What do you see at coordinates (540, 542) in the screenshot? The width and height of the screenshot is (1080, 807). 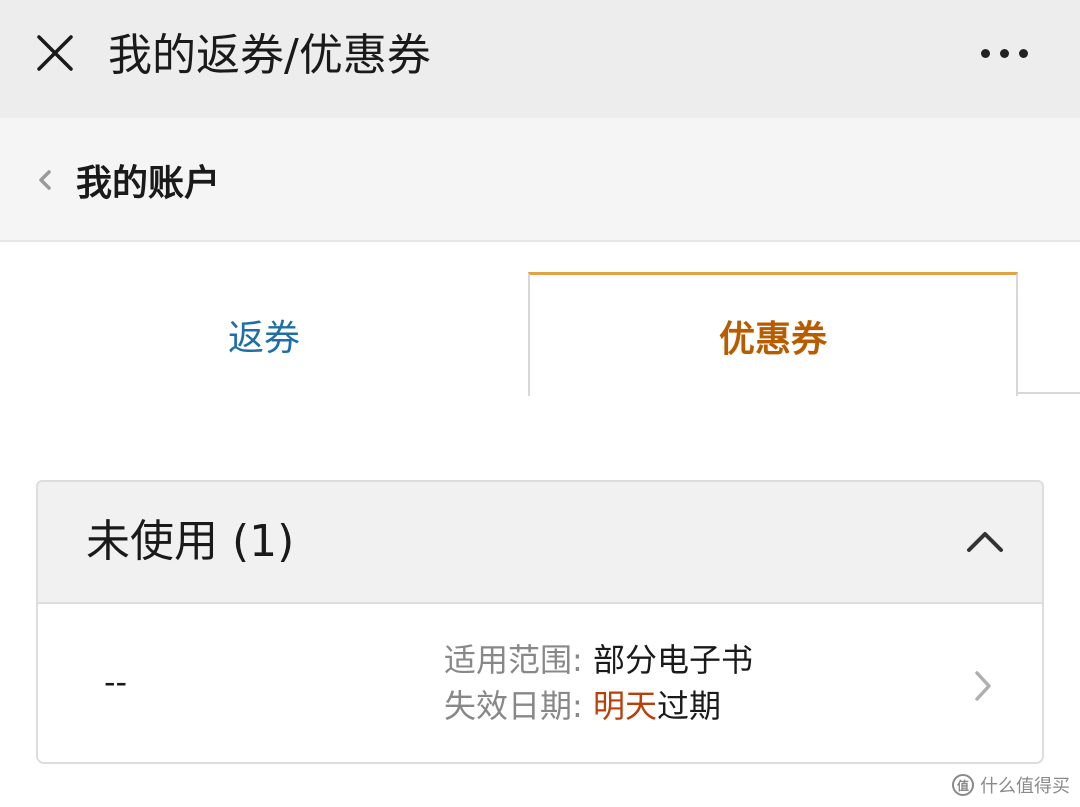 I see `unused-section-header: 未使用 (1)` at bounding box center [540, 542].